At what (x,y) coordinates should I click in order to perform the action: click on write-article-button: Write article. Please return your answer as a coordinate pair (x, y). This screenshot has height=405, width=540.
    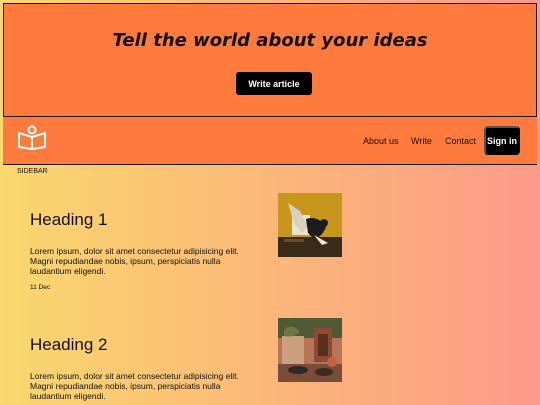
    Looking at the image, I should click on (274, 83).